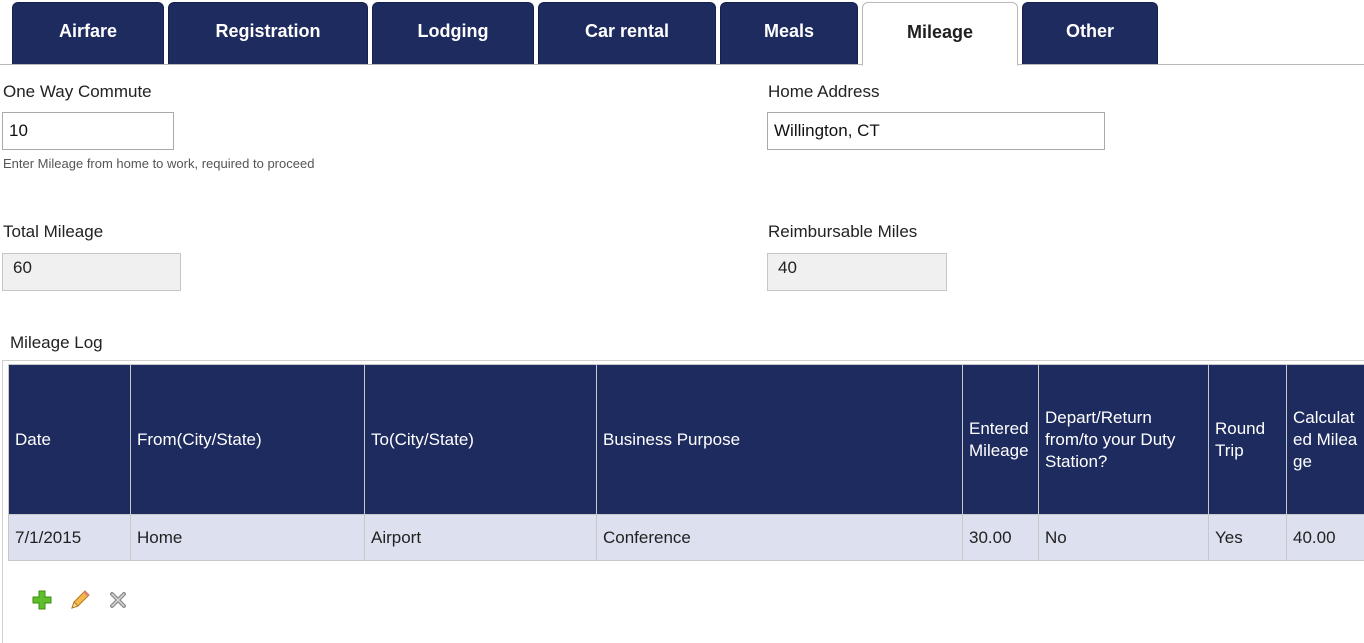 This screenshot has width=1364, height=643. I want to click on mileage-log-title: Mileage Log, so click(56, 342).